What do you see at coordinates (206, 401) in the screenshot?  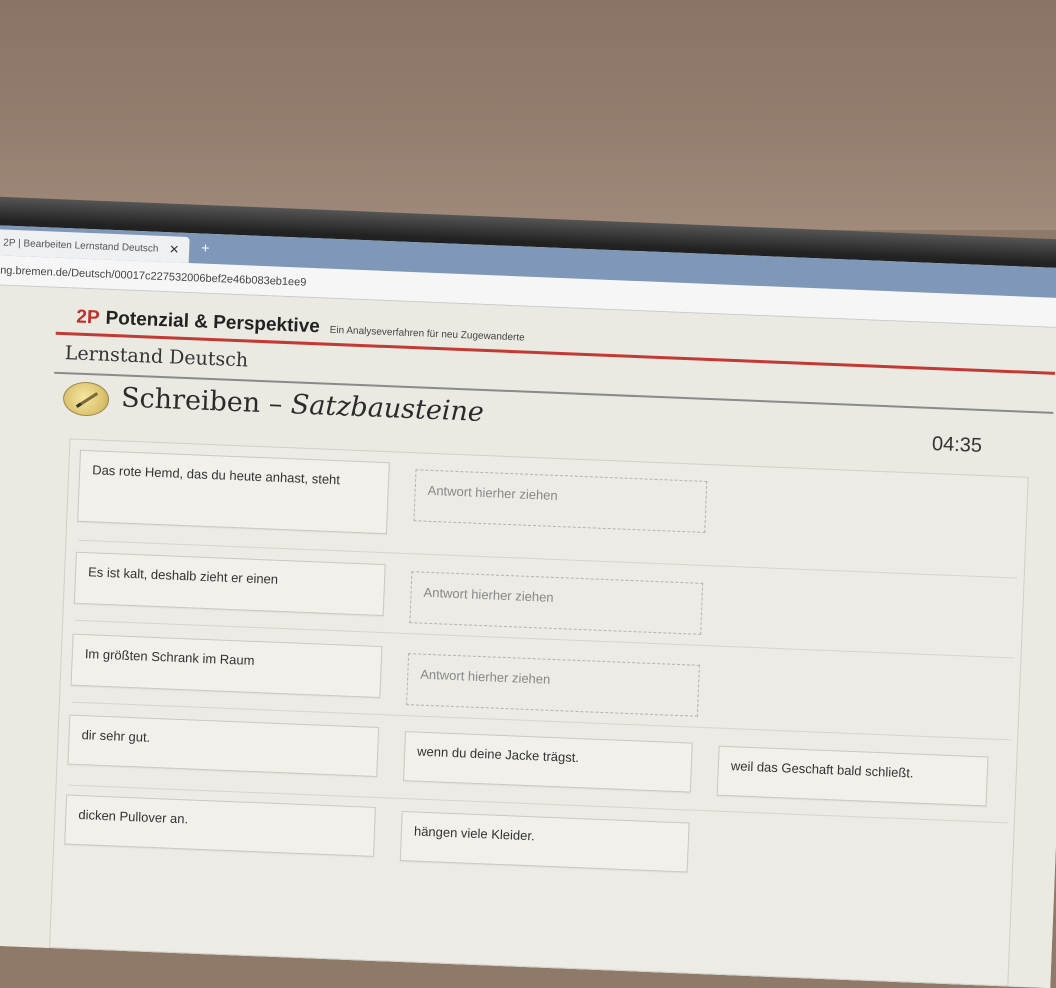 I see `task-title-main: Schreiben –` at bounding box center [206, 401].